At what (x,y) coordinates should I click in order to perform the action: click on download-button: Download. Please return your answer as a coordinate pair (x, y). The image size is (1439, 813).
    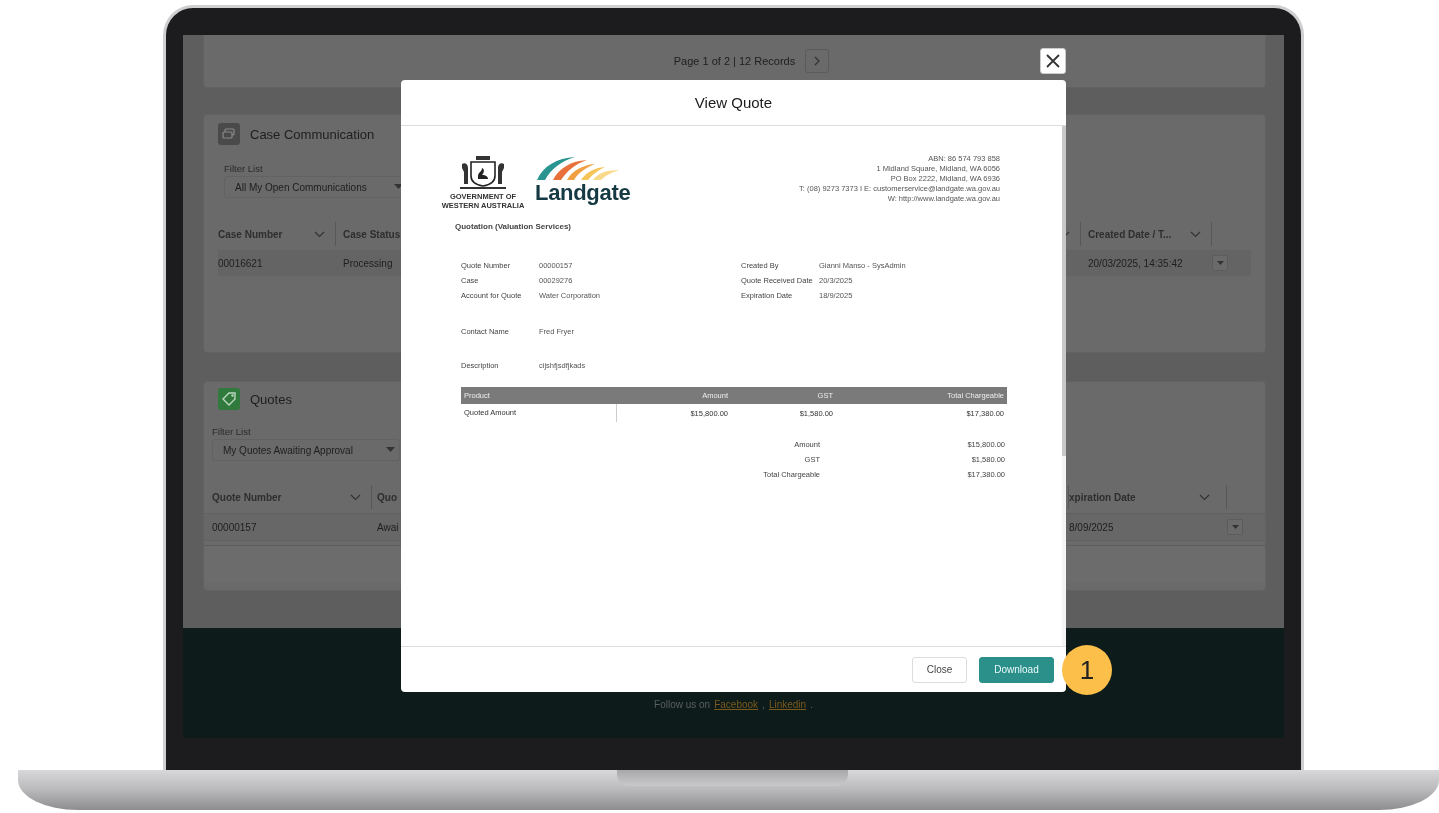
    Looking at the image, I should click on (1016, 669).